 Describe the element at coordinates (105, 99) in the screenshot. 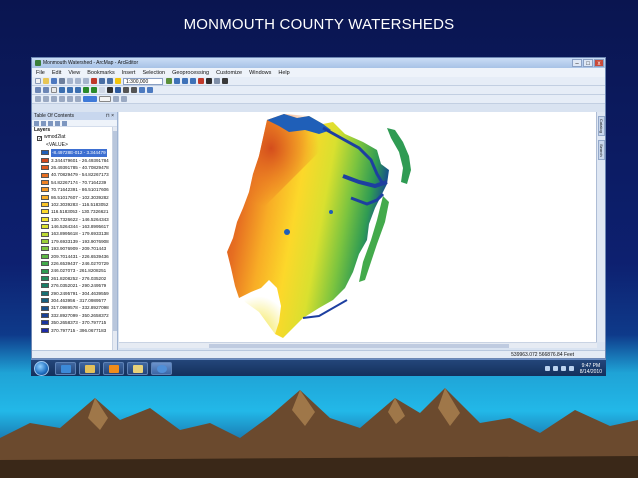

I see `font-size-box` at that location.